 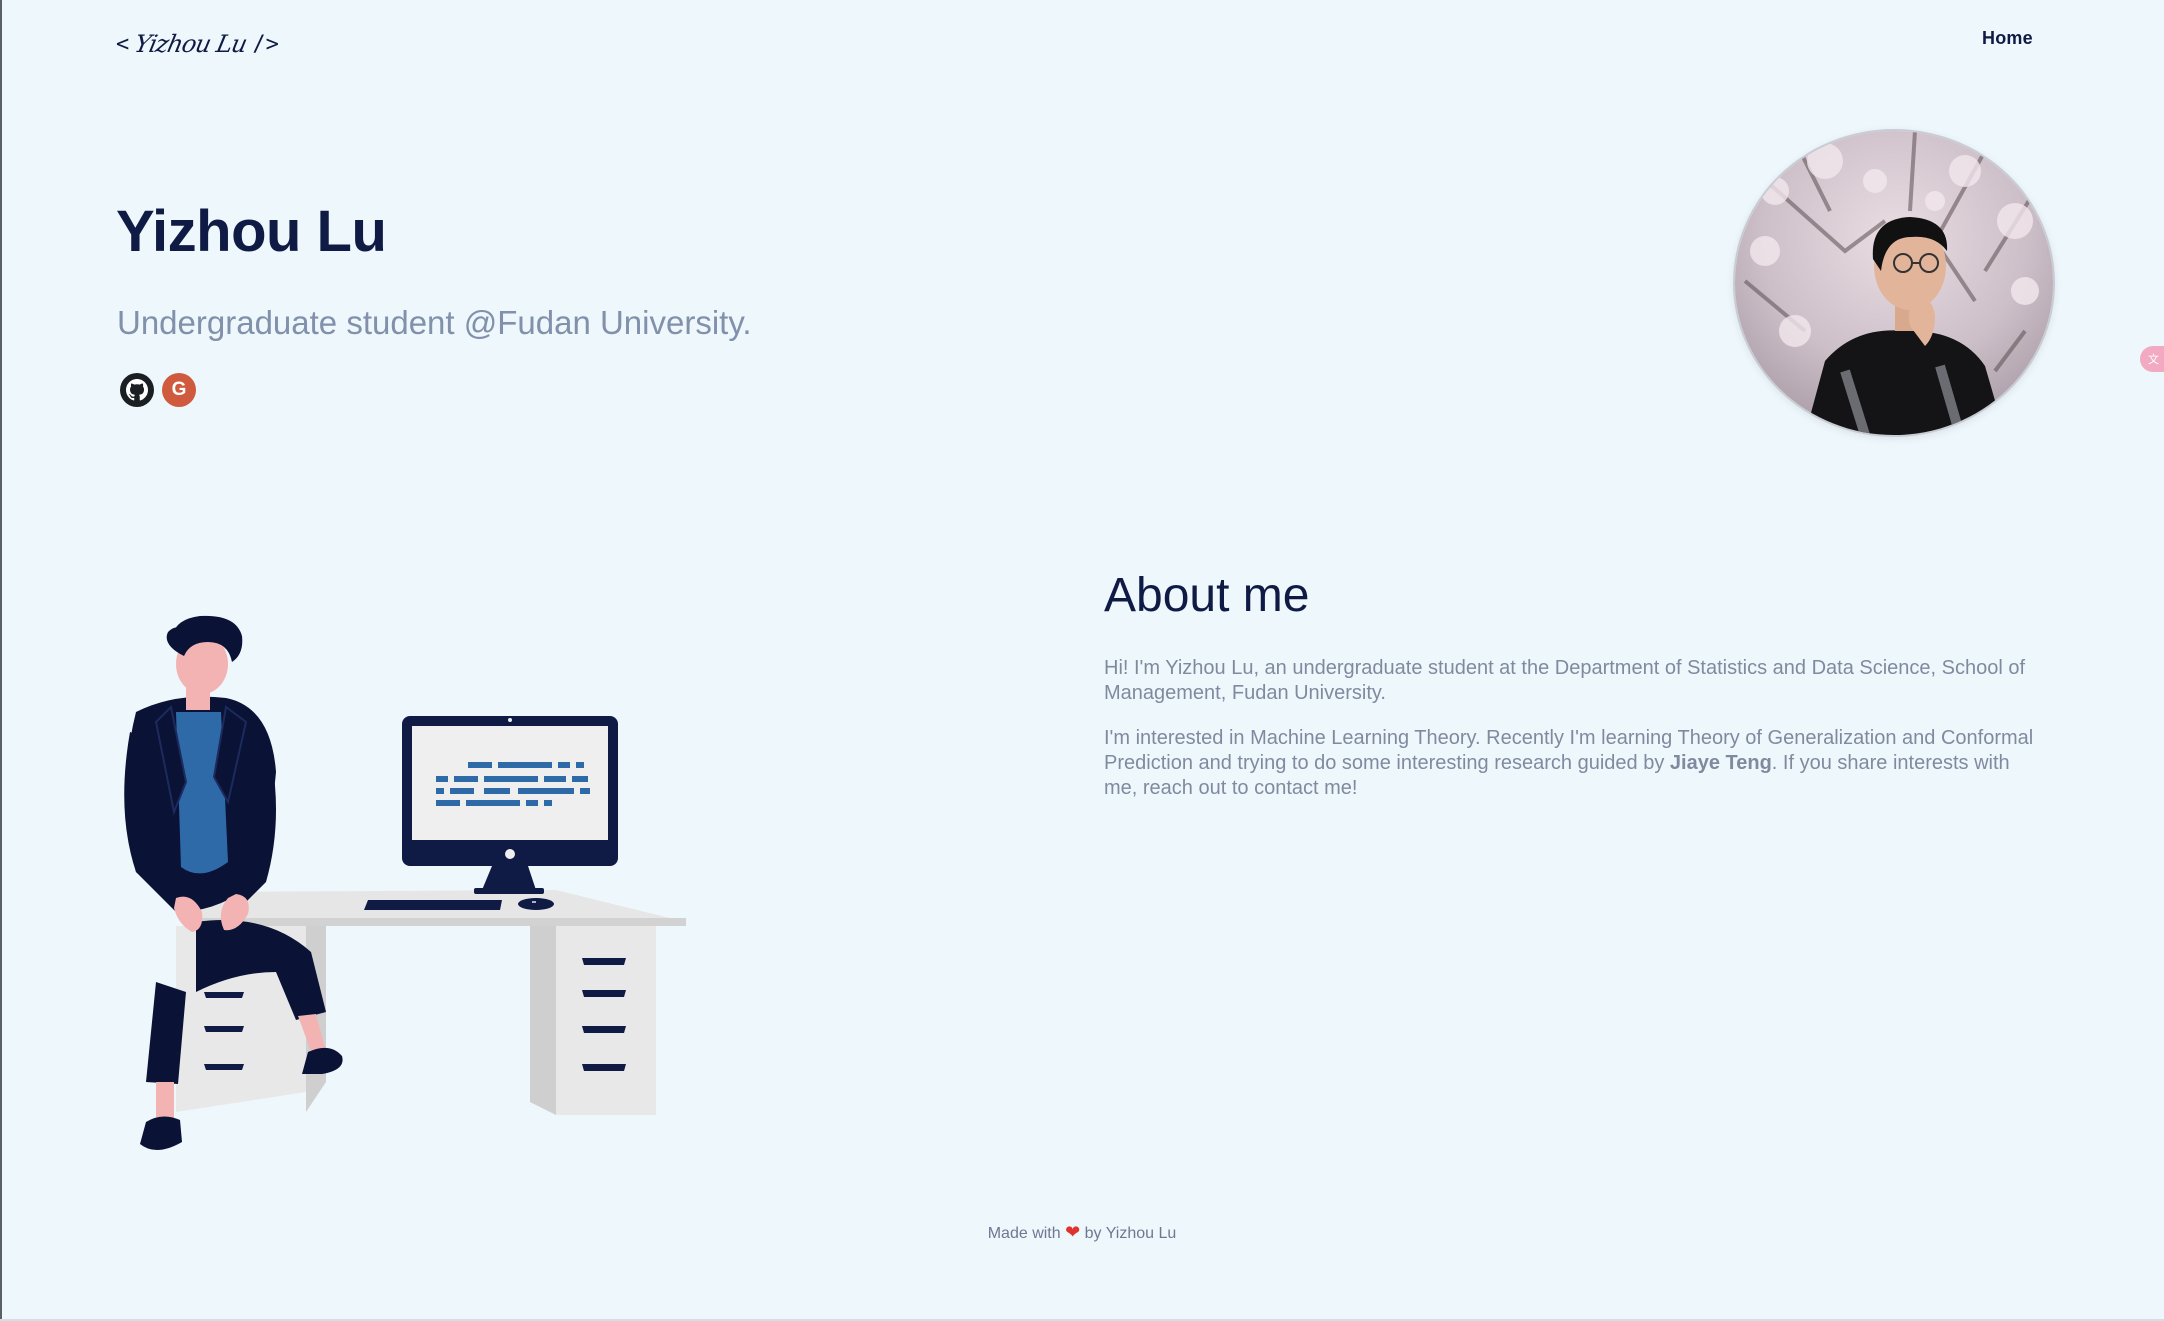 What do you see at coordinates (1207, 595) in the screenshot?
I see `about-title: About me` at bounding box center [1207, 595].